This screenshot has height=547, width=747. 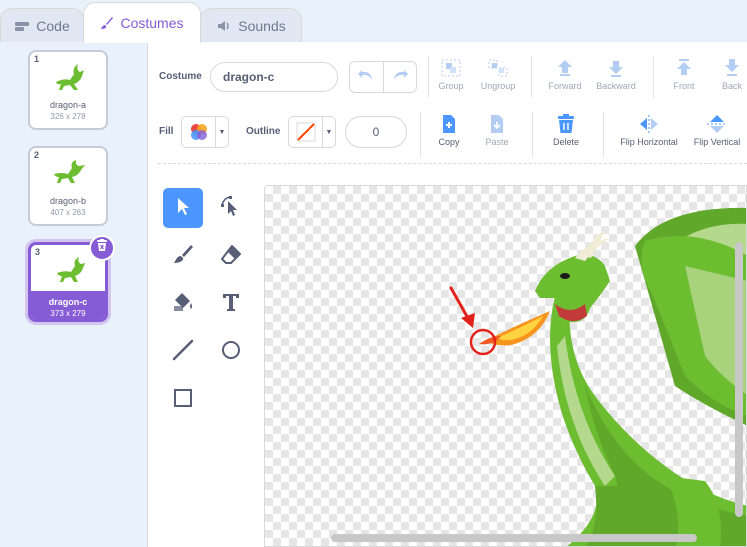 I want to click on rectangle-tool, so click(x=183, y=400).